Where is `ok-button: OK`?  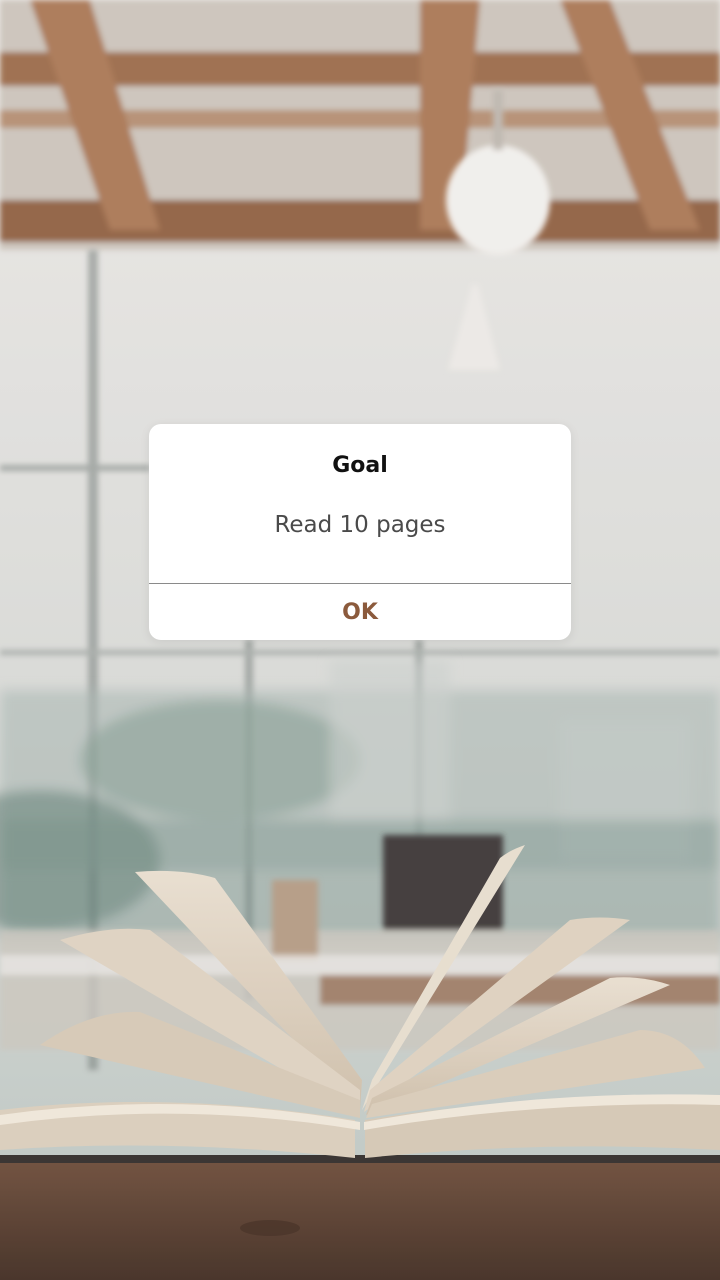 ok-button: OK is located at coordinates (360, 612).